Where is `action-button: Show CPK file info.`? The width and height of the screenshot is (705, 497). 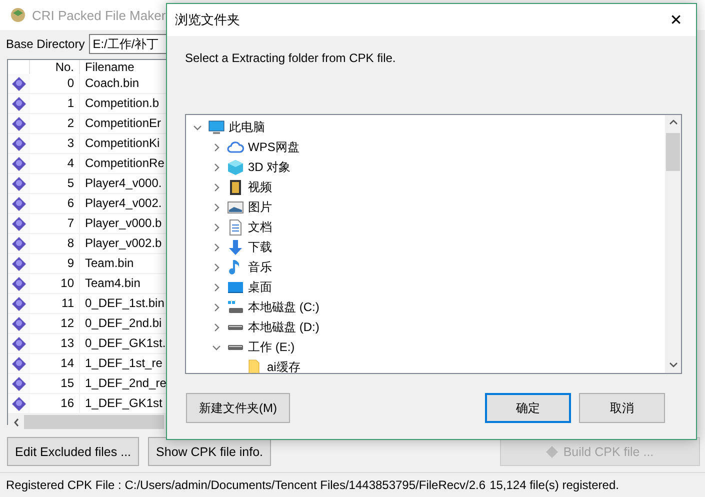
action-button: Show CPK file info. is located at coordinates (210, 451).